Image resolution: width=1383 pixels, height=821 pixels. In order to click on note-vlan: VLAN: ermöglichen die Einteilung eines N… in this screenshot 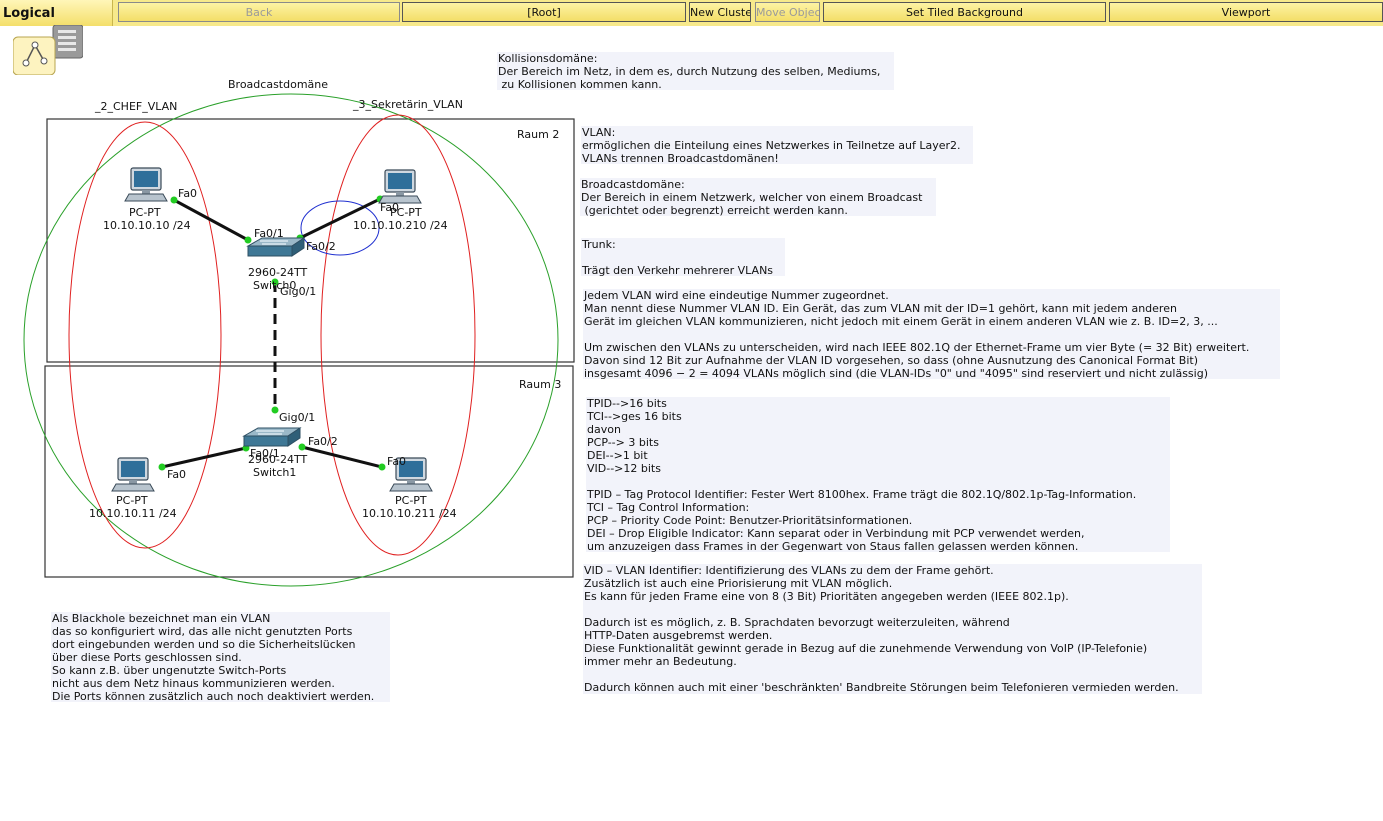, I will do `click(777, 145)`.